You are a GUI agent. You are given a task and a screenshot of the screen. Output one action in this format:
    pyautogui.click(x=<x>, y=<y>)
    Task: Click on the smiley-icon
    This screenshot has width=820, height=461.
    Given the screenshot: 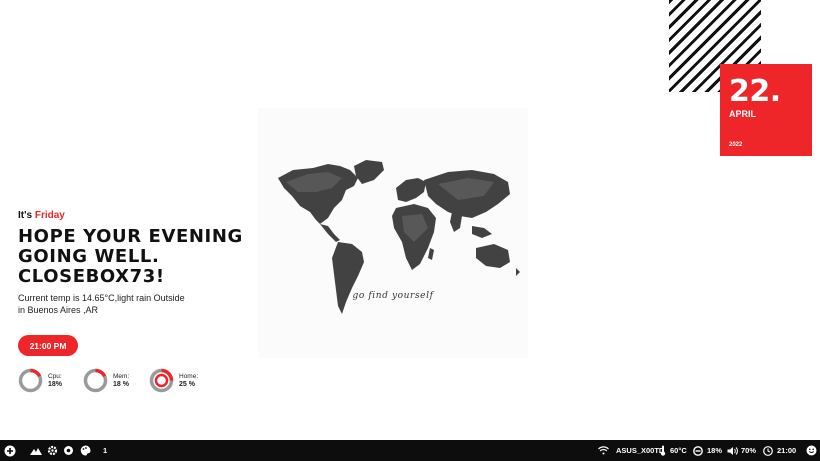 What is the action you would take?
    pyautogui.click(x=811, y=450)
    